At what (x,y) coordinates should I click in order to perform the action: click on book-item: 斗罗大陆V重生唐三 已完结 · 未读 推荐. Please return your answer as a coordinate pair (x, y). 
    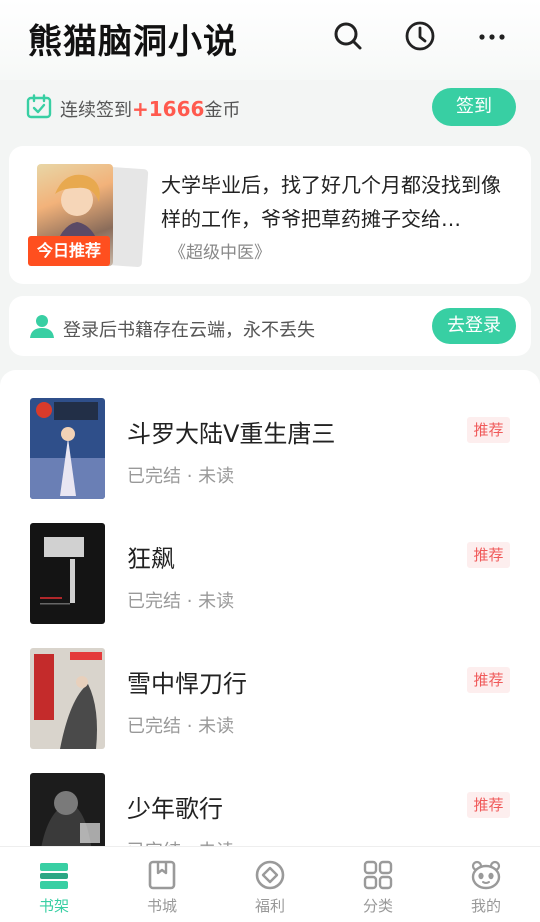
    Looking at the image, I should click on (270, 434).